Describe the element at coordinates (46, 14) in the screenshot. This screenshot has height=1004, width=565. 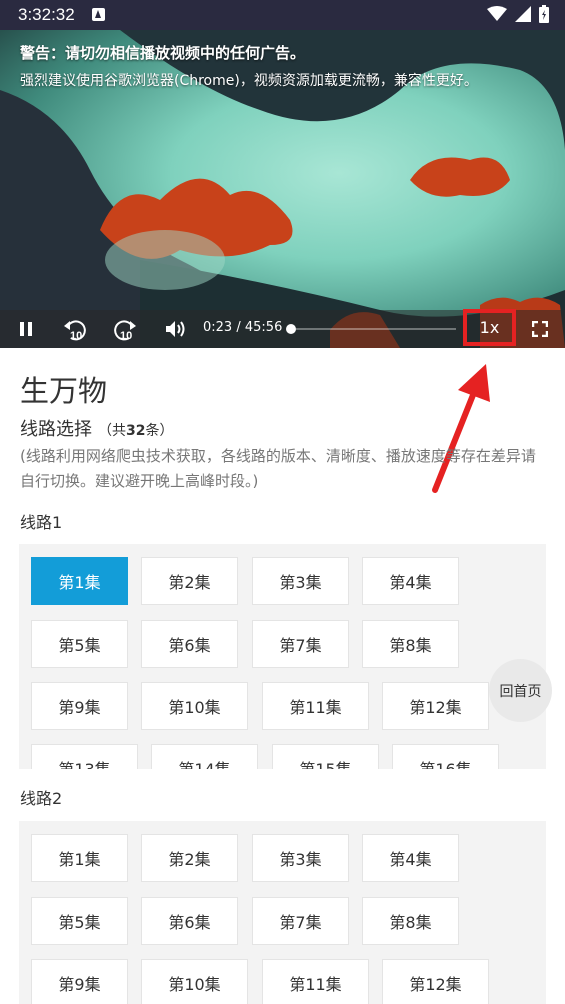
I see `status-time: 3:32:32` at that location.